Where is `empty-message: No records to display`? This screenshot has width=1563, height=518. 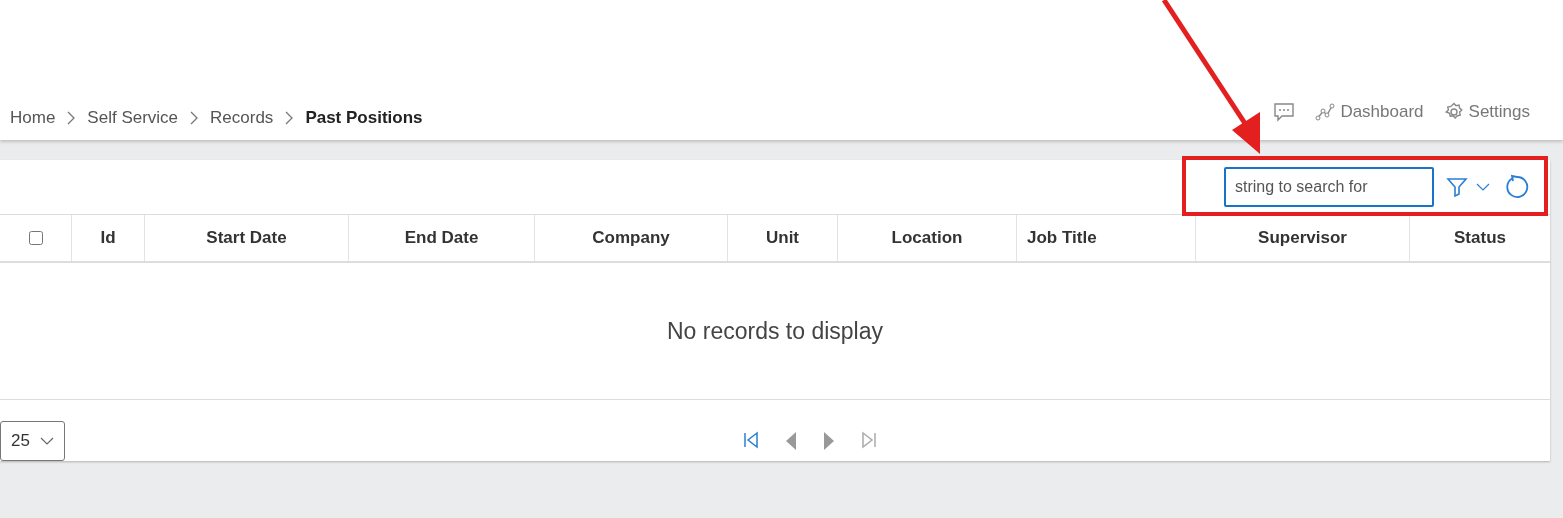
empty-message: No records to display is located at coordinates (774, 331).